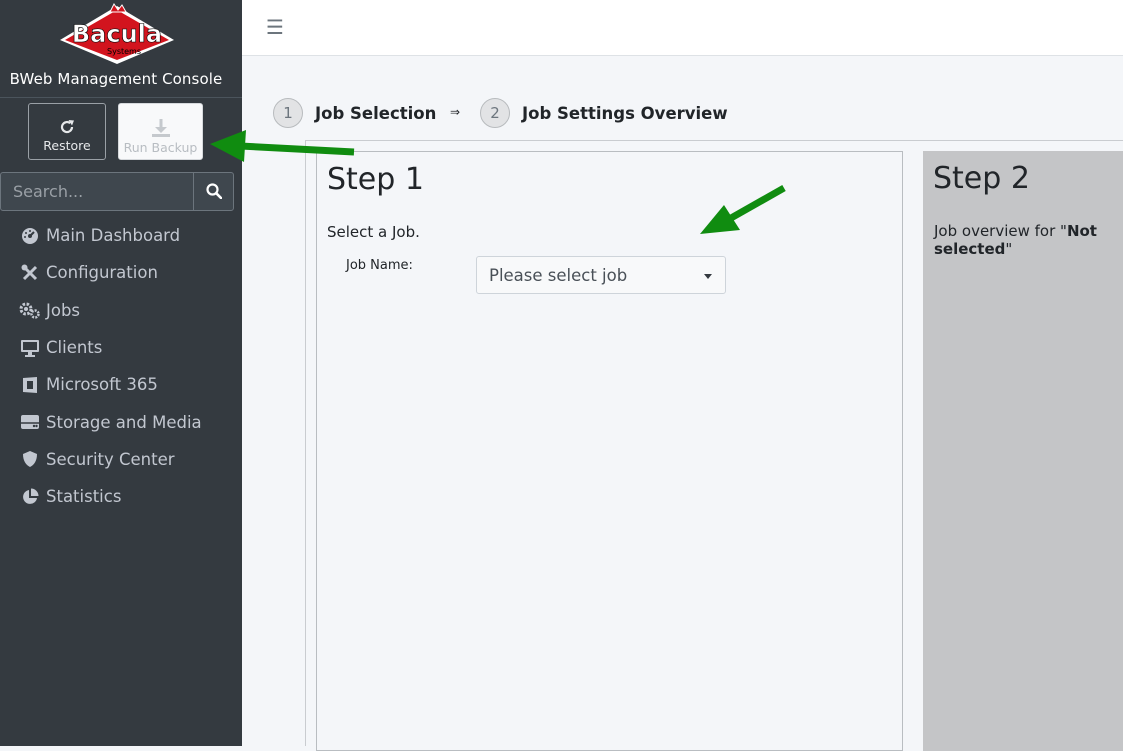 This screenshot has height=751, width=1123. Describe the element at coordinates (102, 385) in the screenshot. I see `sidebar-item-label: Microsoft 365` at that location.